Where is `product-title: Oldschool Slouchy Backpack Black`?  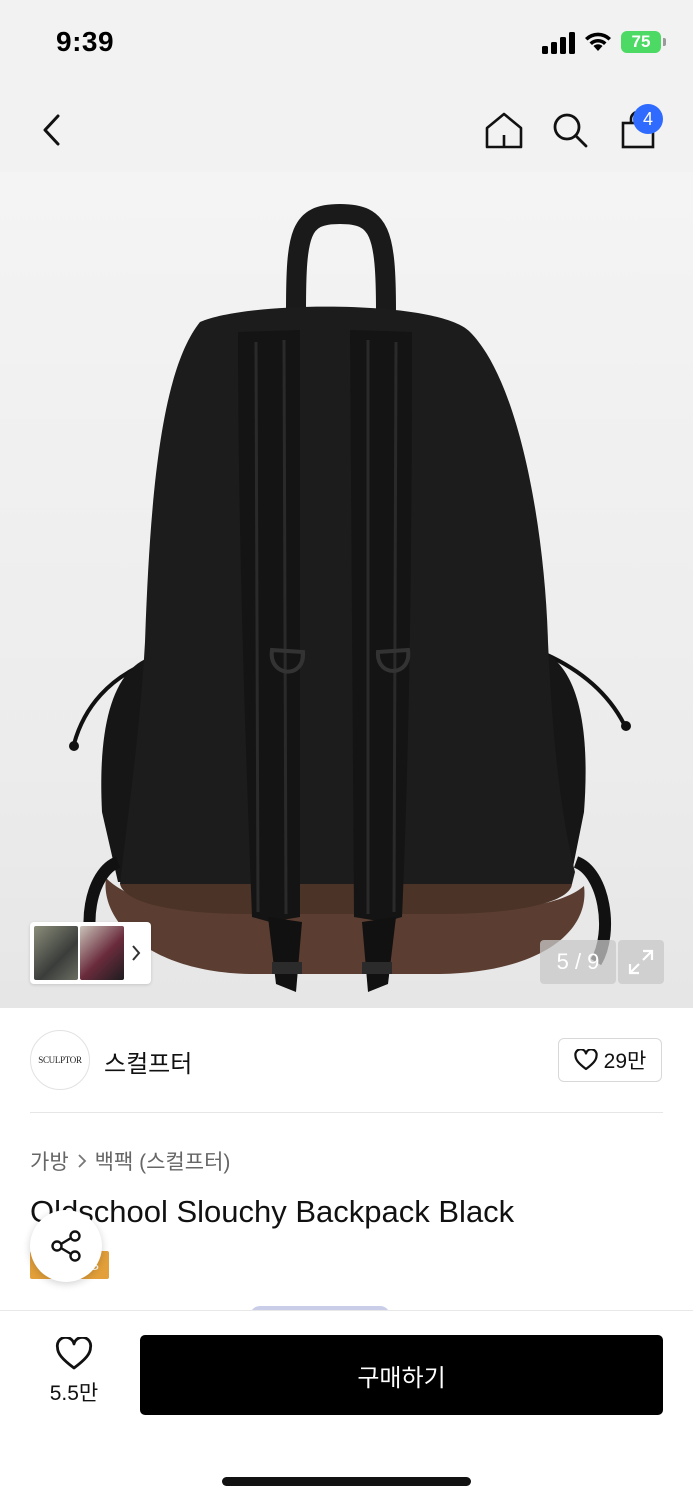
product-title: Oldschool Slouchy Backpack Black is located at coordinates (272, 1211).